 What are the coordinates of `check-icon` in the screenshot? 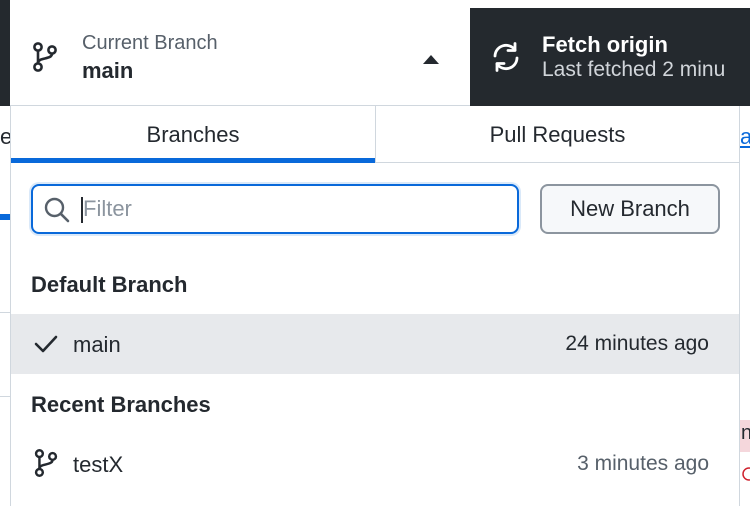 It's located at (46, 344).